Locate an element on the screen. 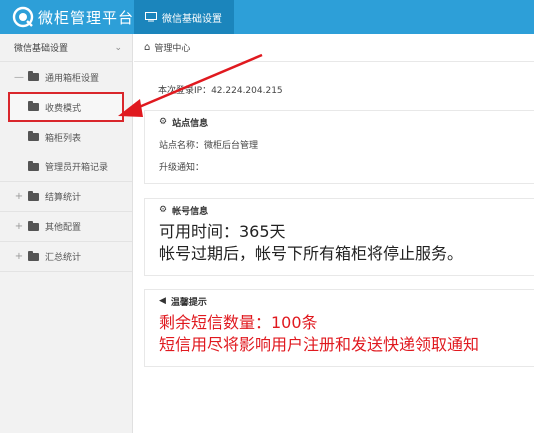 The height and width of the screenshot is (433, 534). sms-warning: 短信用尽将影响用户注册和发送快递领取通知 is located at coordinates (319, 344).